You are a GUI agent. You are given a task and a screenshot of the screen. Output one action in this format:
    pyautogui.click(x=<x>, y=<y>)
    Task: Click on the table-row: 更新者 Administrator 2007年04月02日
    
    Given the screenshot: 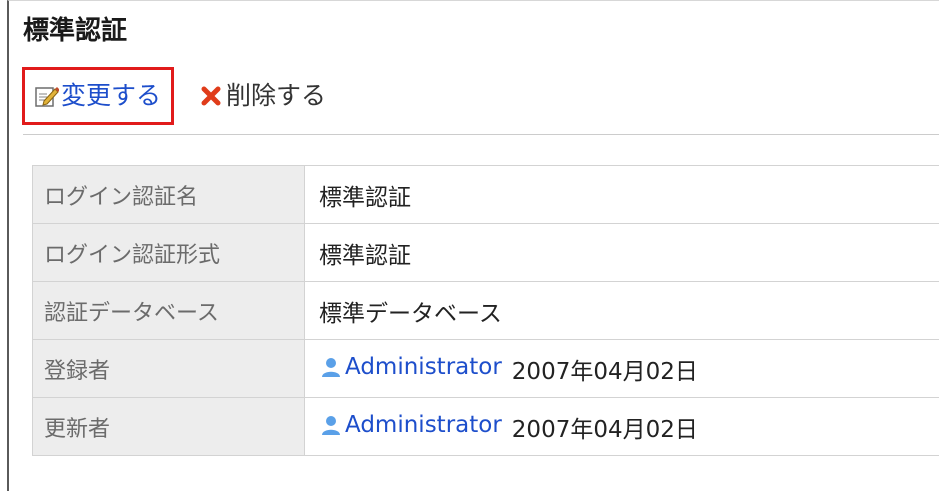 What is the action you would take?
    pyautogui.click(x=485, y=426)
    